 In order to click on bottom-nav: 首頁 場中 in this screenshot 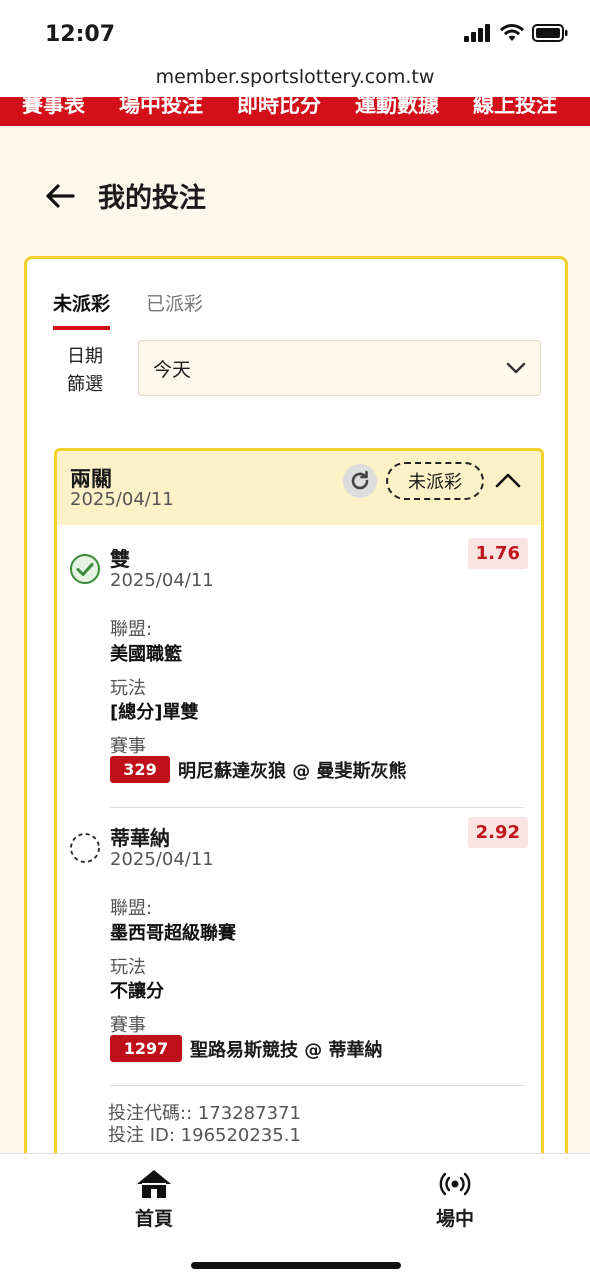, I will do `click(295, 1216)`.